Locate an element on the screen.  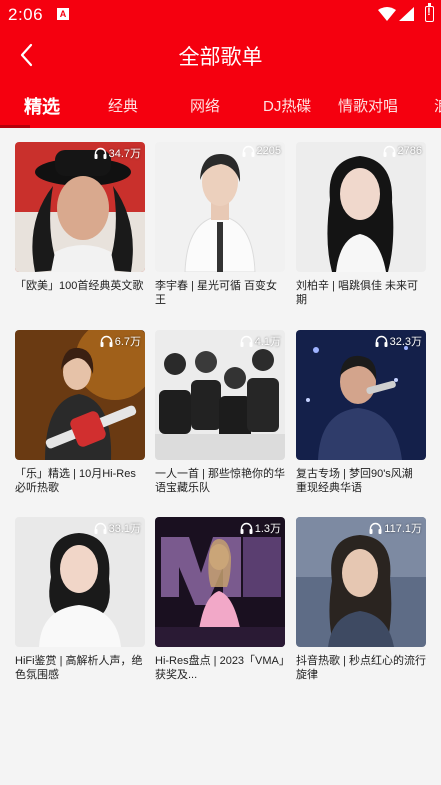
playlist-title: 一人一首 | 那些惊艳你的华语宝藏乐队 is located at coordinates (220, 481).